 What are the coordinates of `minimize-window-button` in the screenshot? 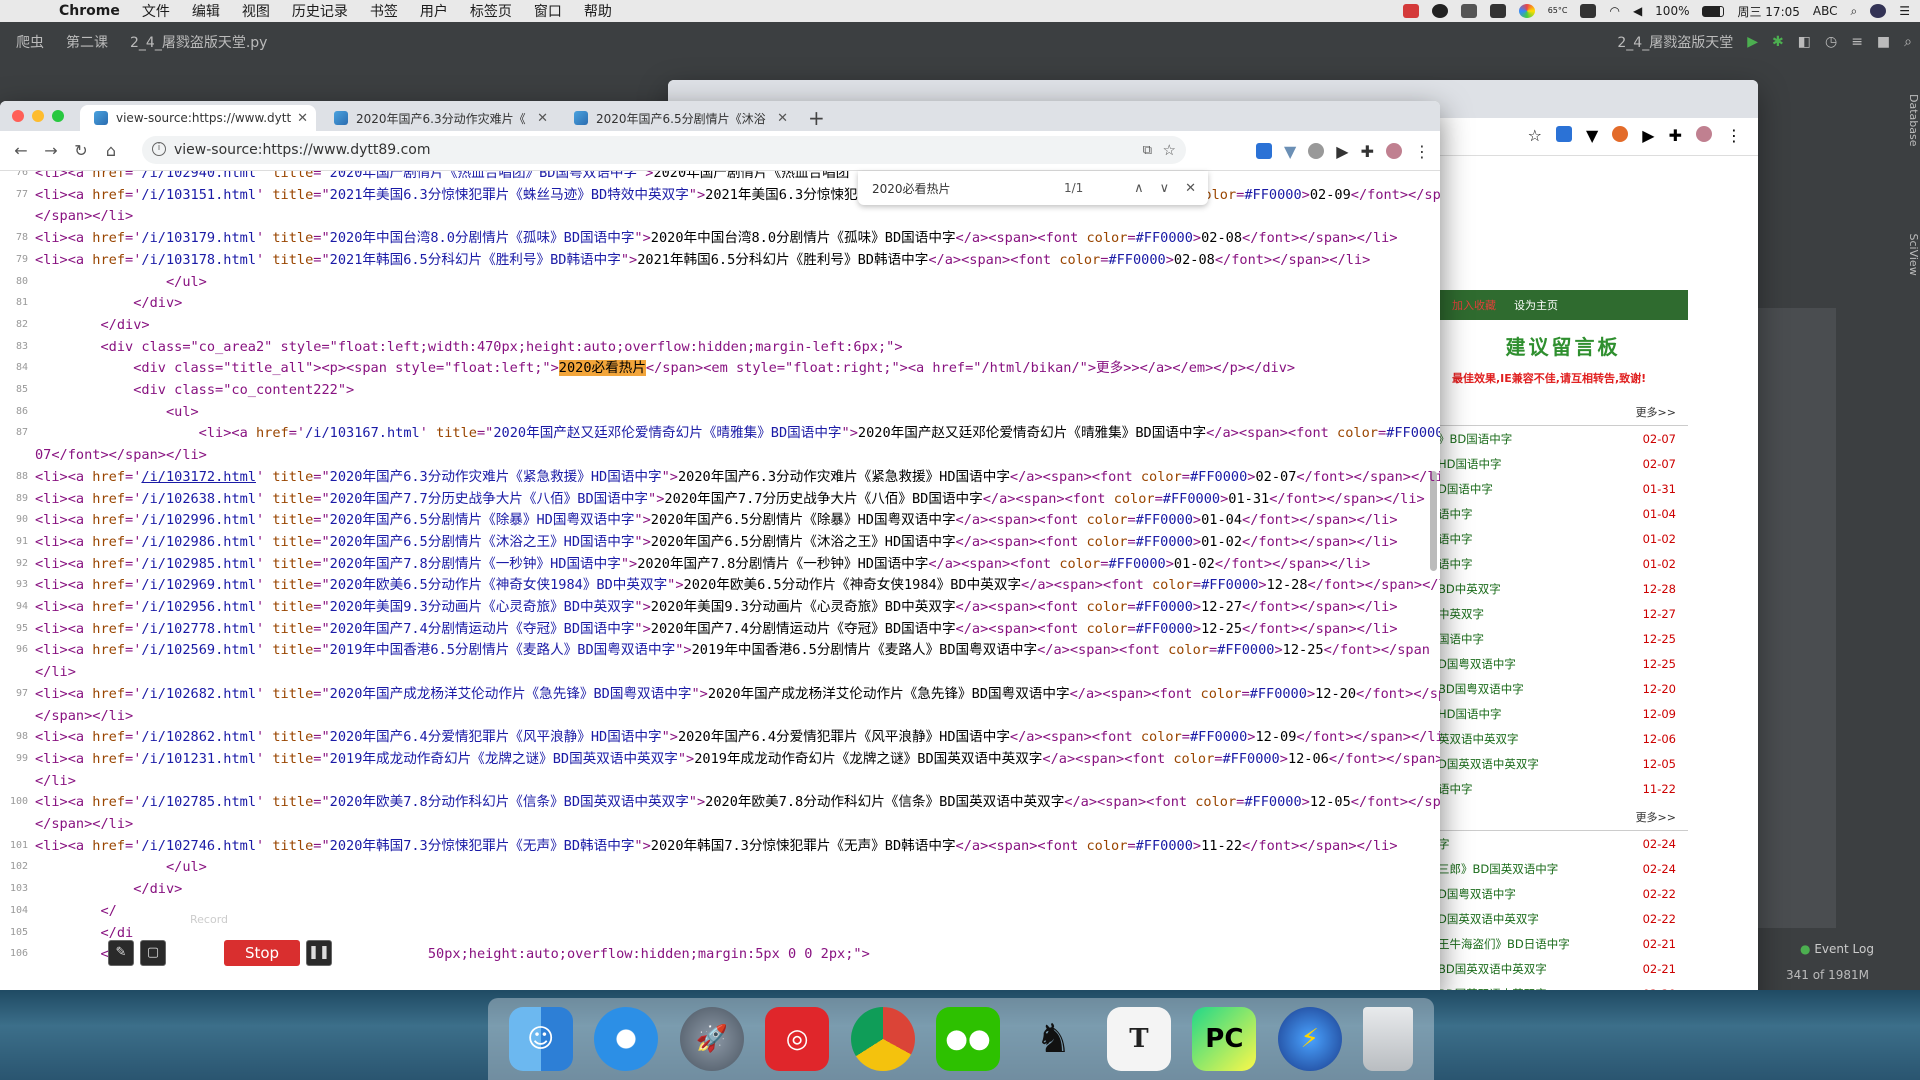 It's located at (38, 116).